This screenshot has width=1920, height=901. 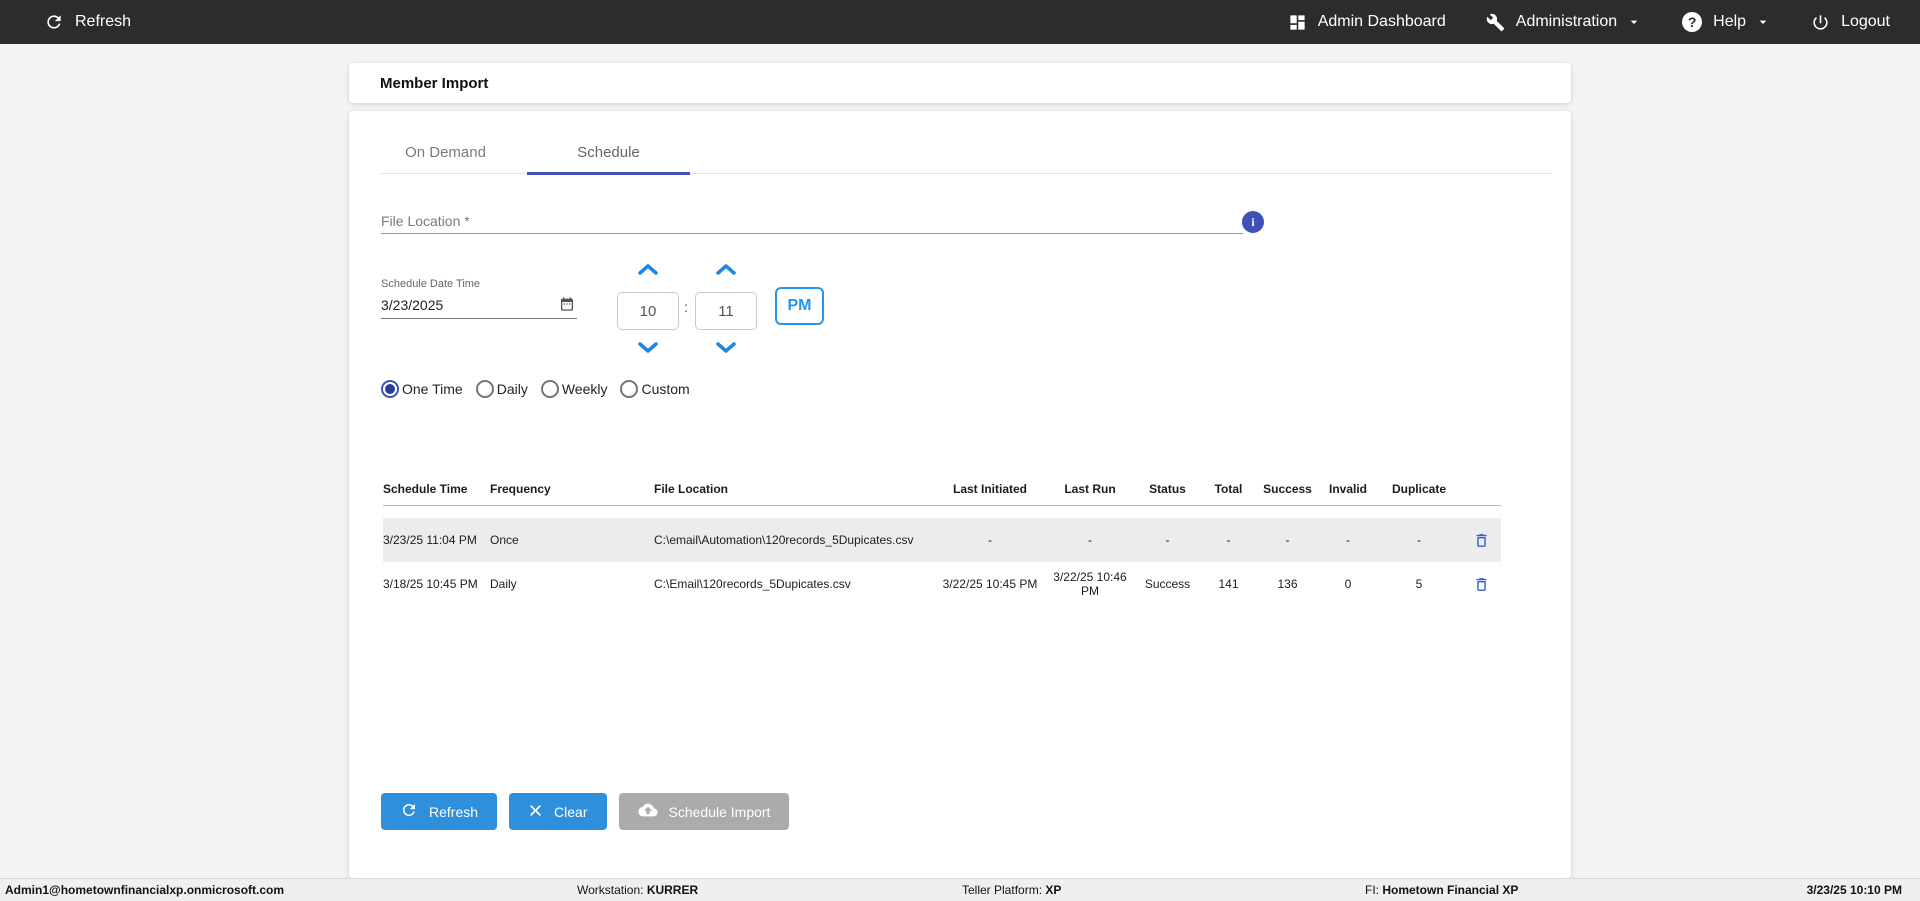 What do you see at coordinates (1228, 540) in the screenshot?
I see `cell-total: -` at bounding box center [1228, 540].